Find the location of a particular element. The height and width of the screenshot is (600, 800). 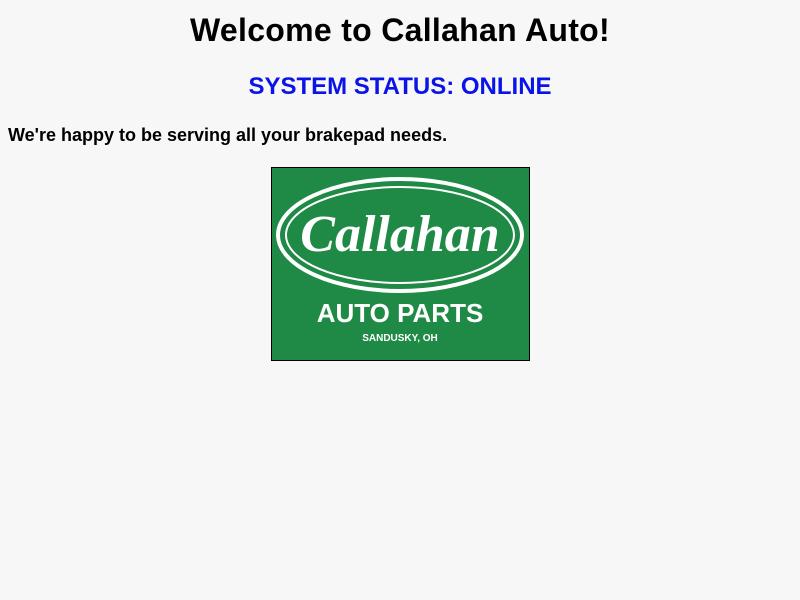

page-title: Welcome to Callahan Auto! is located at coordinates (400, 30).